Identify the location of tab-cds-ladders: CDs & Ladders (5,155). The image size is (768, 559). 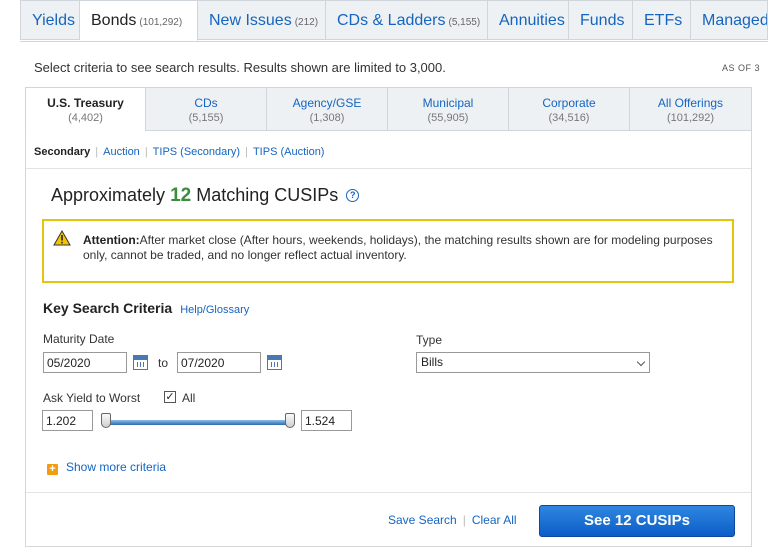
(407, 20).